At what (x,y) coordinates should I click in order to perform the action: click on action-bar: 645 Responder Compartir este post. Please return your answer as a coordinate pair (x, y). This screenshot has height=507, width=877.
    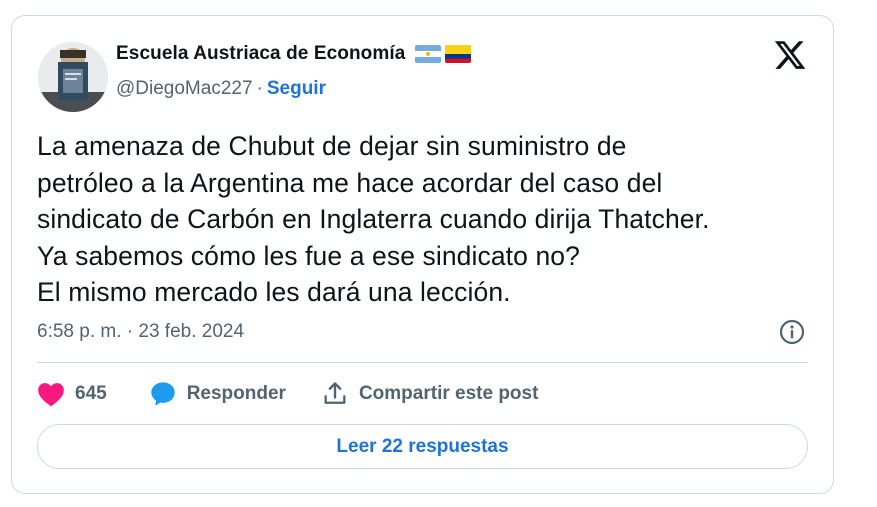
    Looking at the image, I should click on (287, 394).